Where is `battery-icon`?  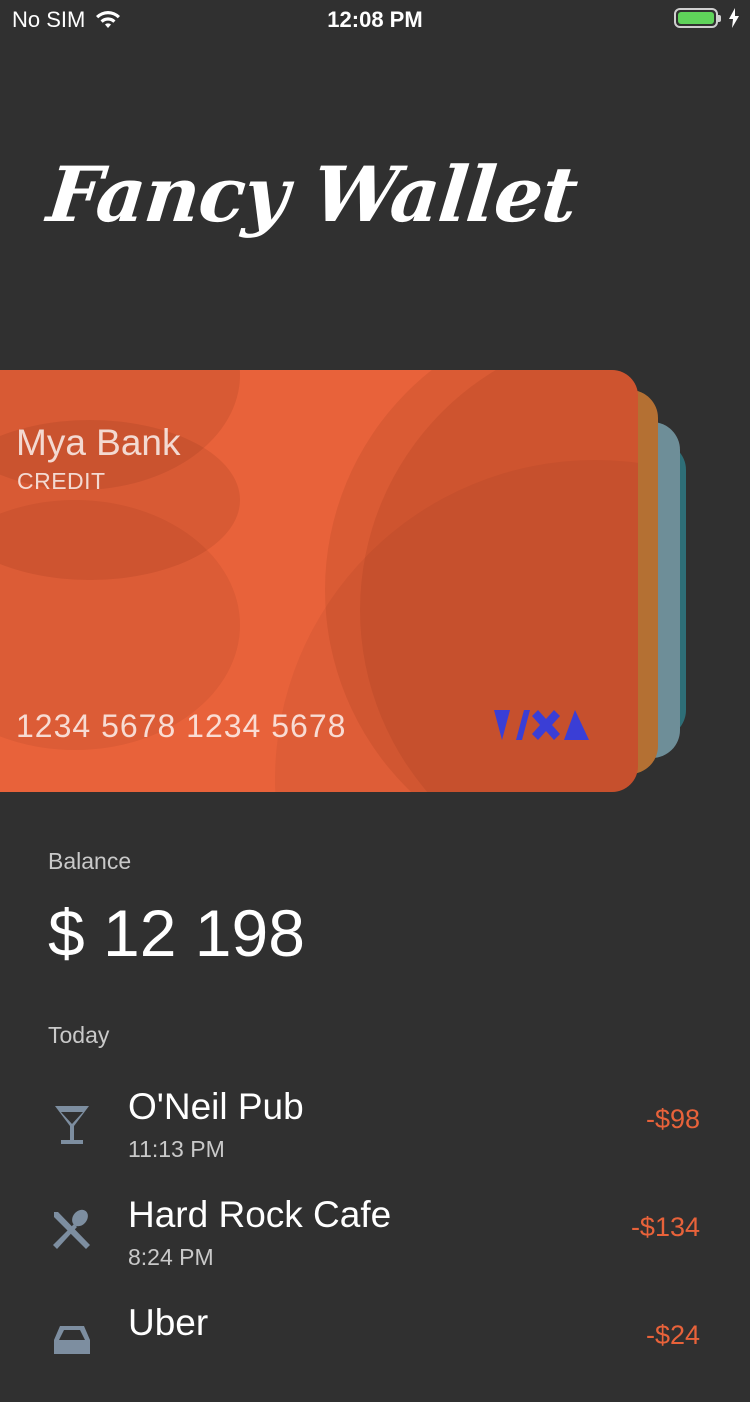 battery-icon is located at coordinates (697, 18).